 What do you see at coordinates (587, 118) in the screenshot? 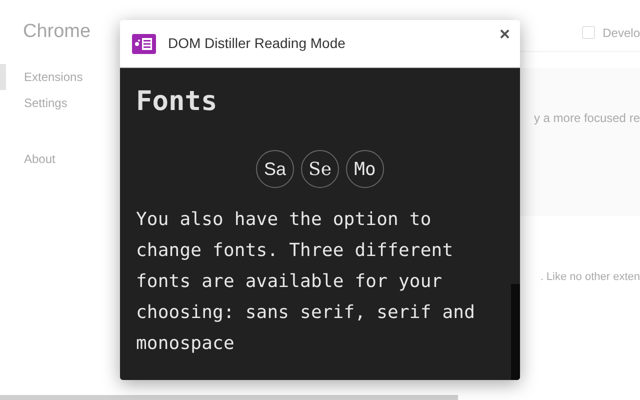
I see `description-text: y a more focused re` at bounding box center [587, 118].